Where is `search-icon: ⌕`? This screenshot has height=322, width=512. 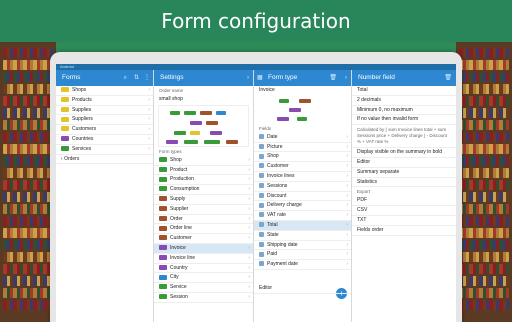 search-icon: ⌕ is located at coordinates (125, 78).